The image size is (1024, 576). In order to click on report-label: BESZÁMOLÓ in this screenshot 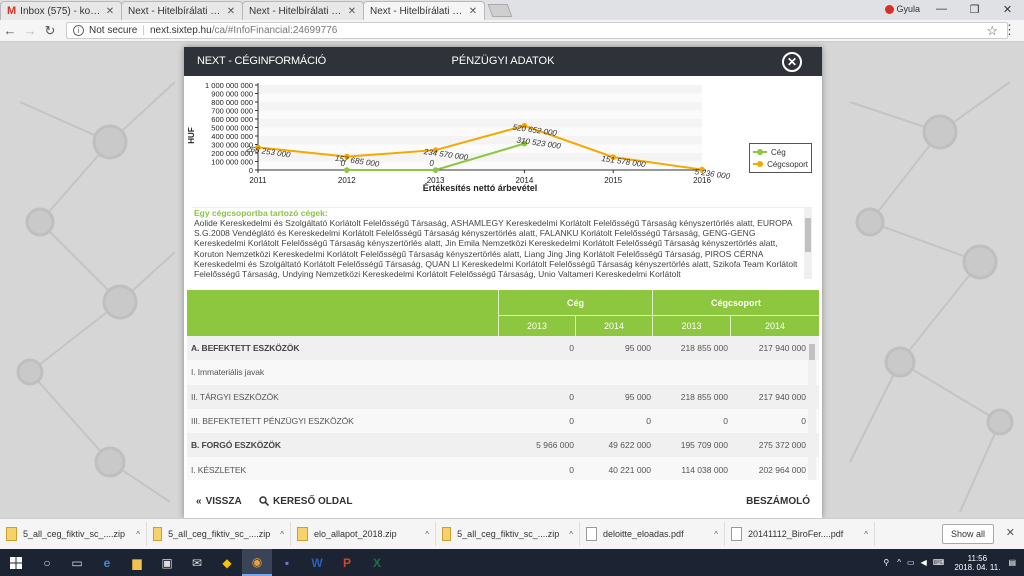, I will do `click(778, 501)`.